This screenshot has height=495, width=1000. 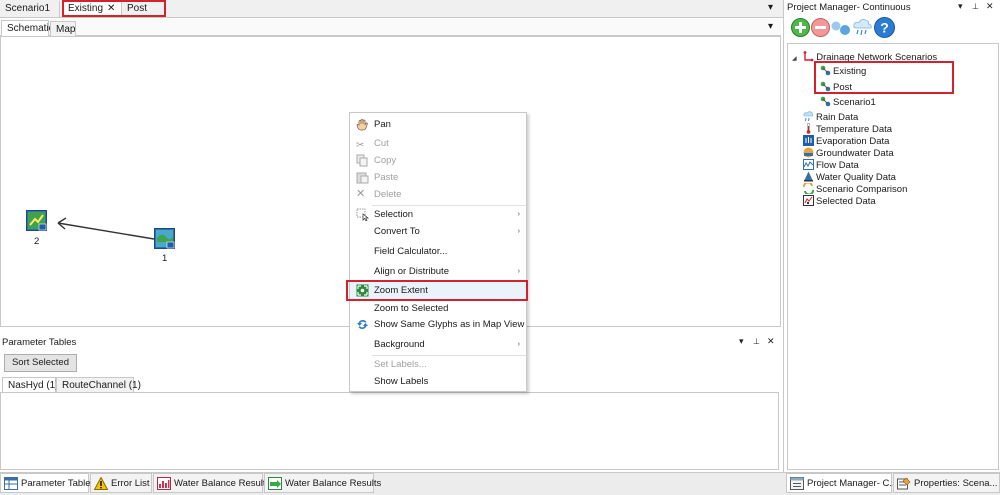 What do you see at coordinates (382, 124) in the screenshot?
I see `menu-item-pan-label: Pan` at bounding box center [382, 124].